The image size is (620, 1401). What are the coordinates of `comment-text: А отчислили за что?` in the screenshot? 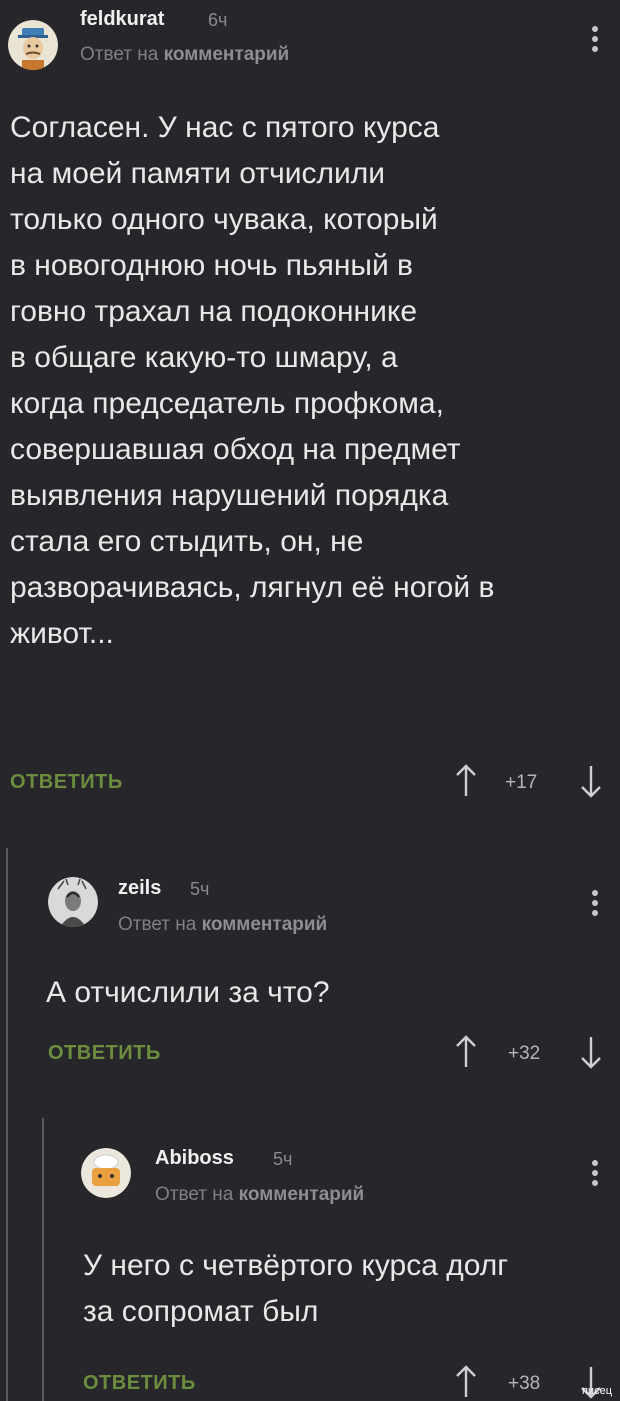 It's located at (188, 992).